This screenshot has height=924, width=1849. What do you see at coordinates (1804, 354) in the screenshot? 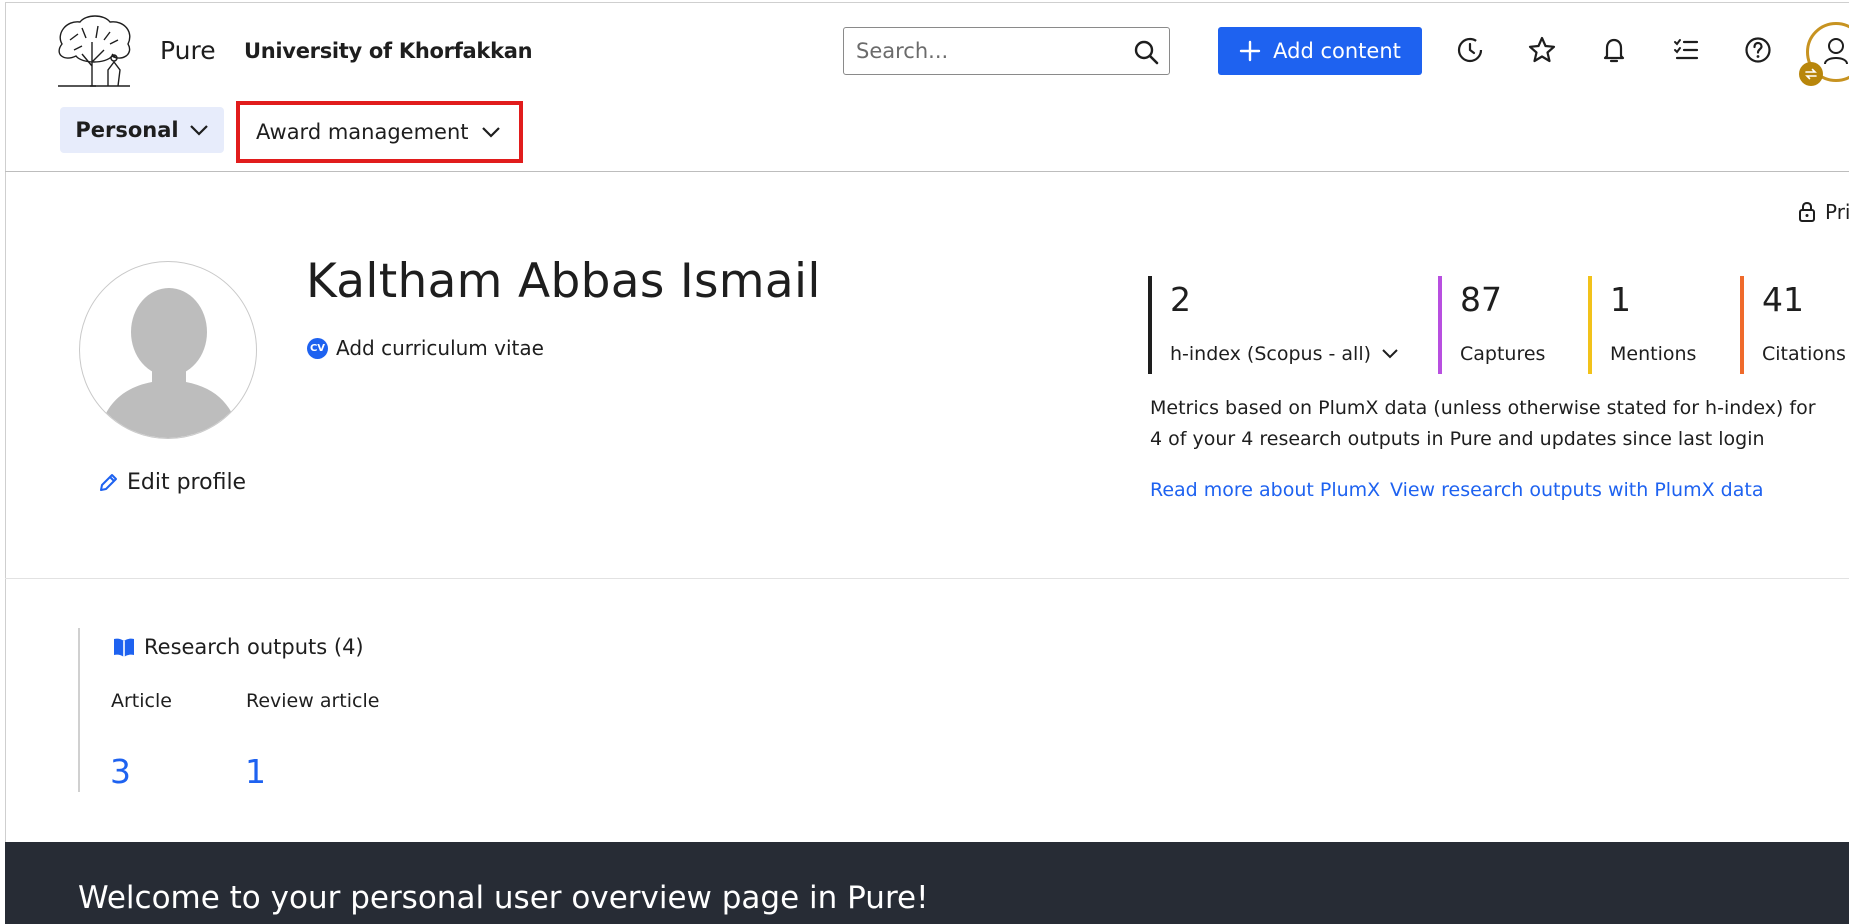
I see `metric-label: Citations` at bounding box center [1804, 354].